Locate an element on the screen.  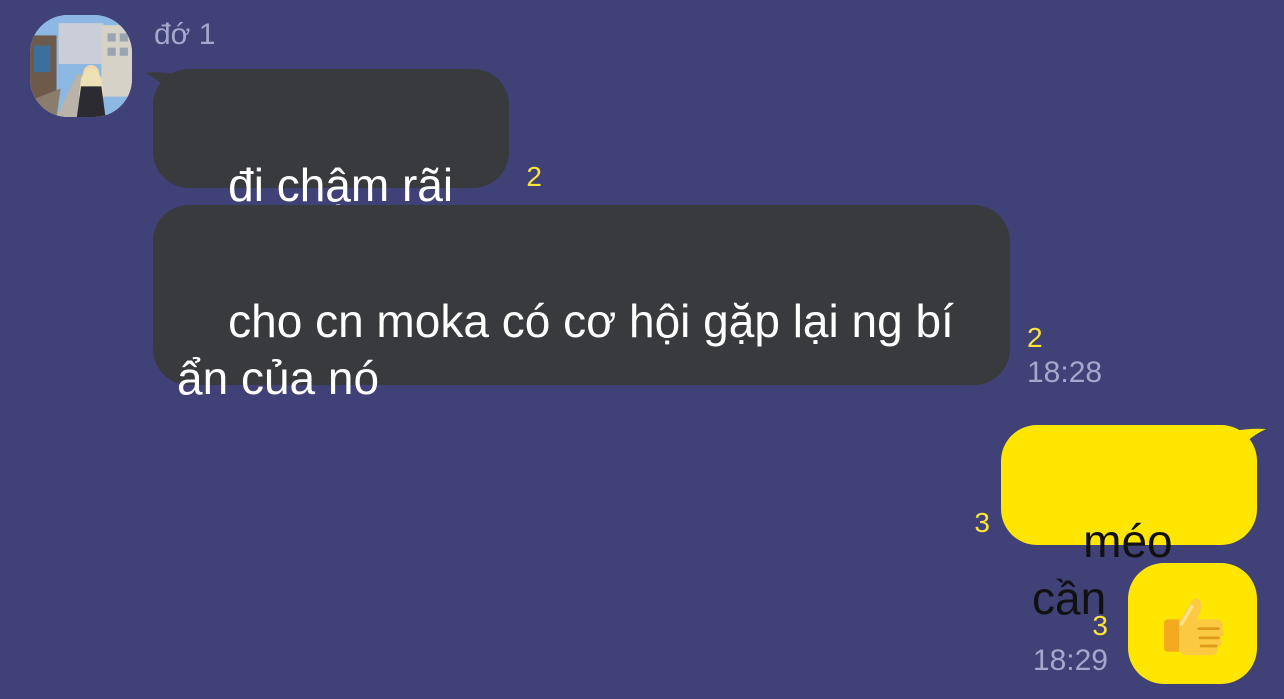
profile-photo-icon is located at coordinates (81, 66).